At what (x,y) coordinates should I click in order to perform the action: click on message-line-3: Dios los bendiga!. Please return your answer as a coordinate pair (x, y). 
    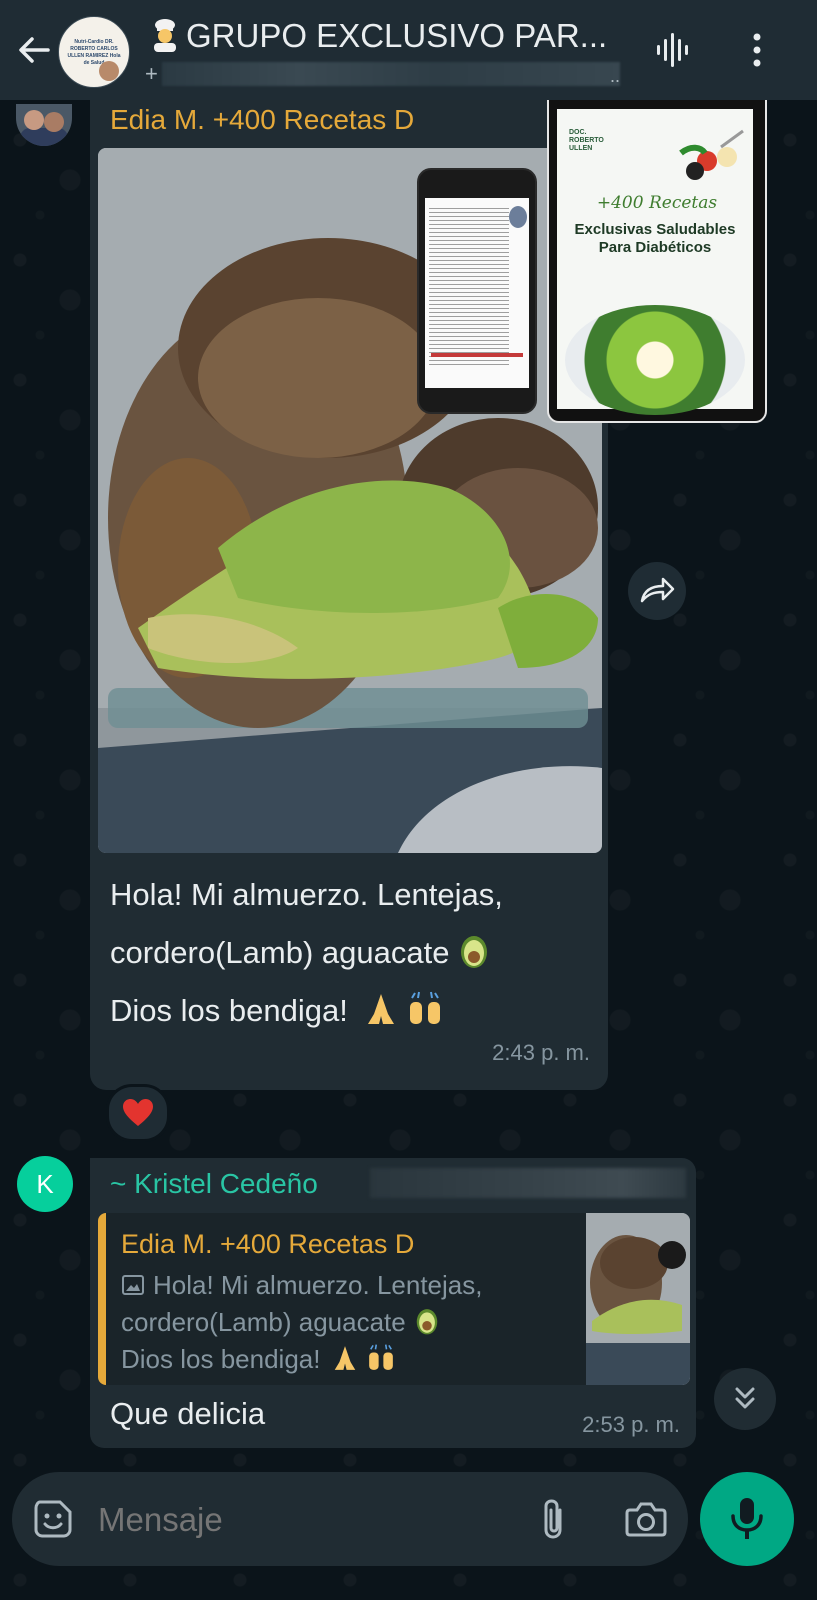
    Looking at the image, I should click on (229, 1010).